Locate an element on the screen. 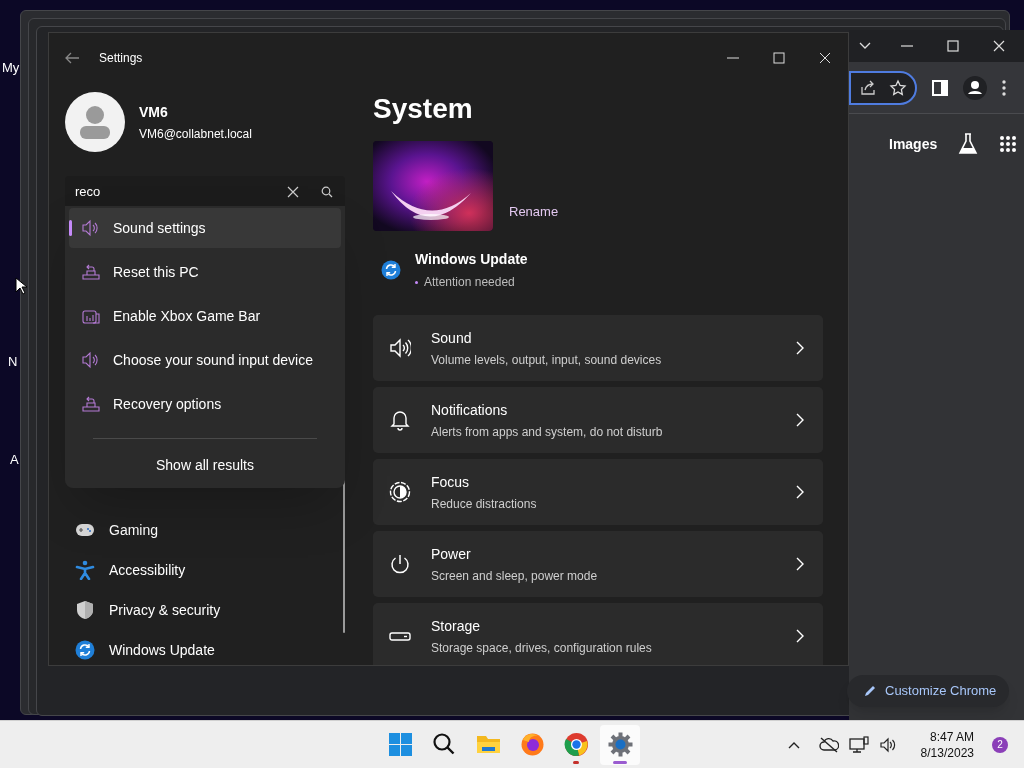 This screenshot has width=1024, height=768. card-subtitle: Storage space, drives, configuration rules is located at coordinates (542, 648).